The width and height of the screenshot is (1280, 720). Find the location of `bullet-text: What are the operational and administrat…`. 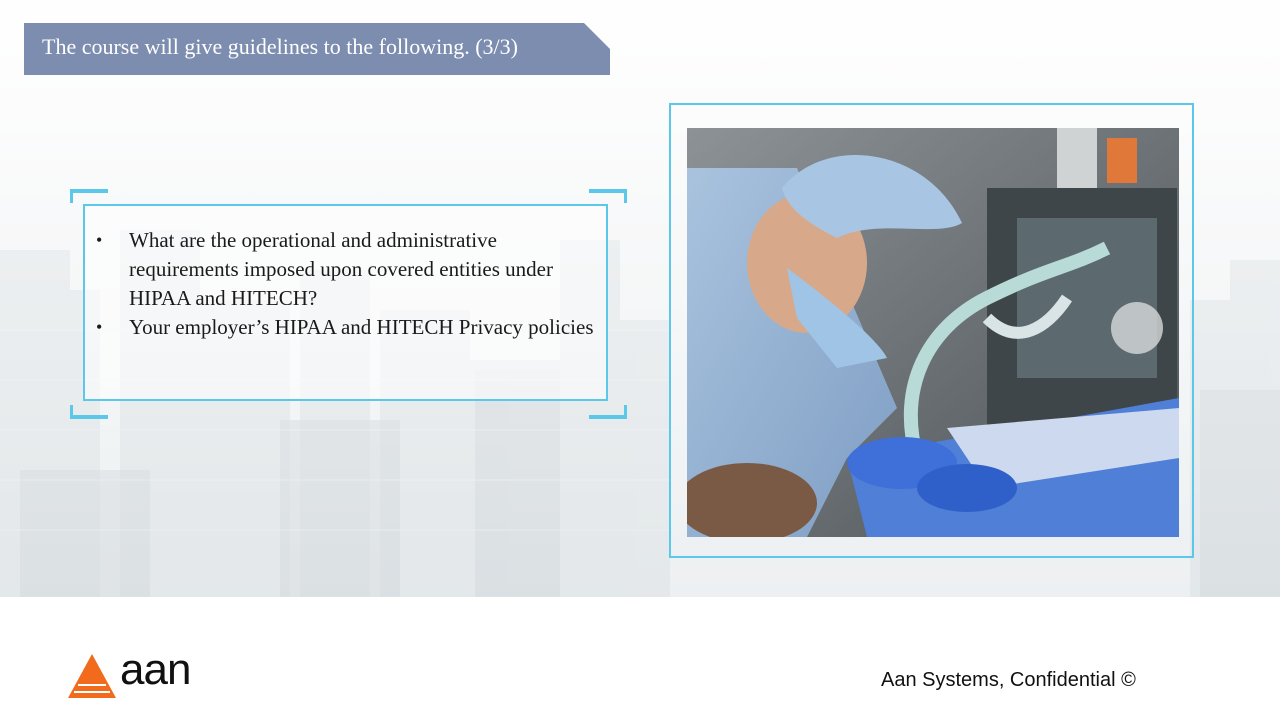

bullet-text: What are the operational and administrat… is located at coordinates (341, 269).